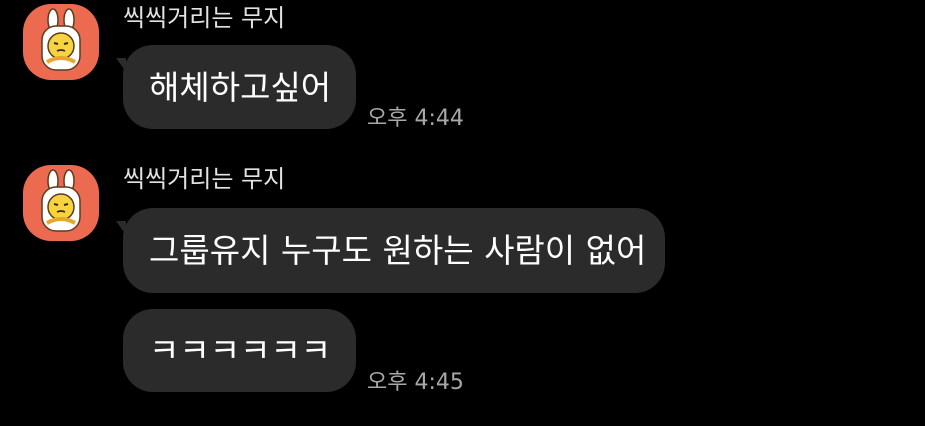  Describe the element at coordinates (415, 118) in the screenshot. I see `message-timestamp: 오후 4:44` at that location.